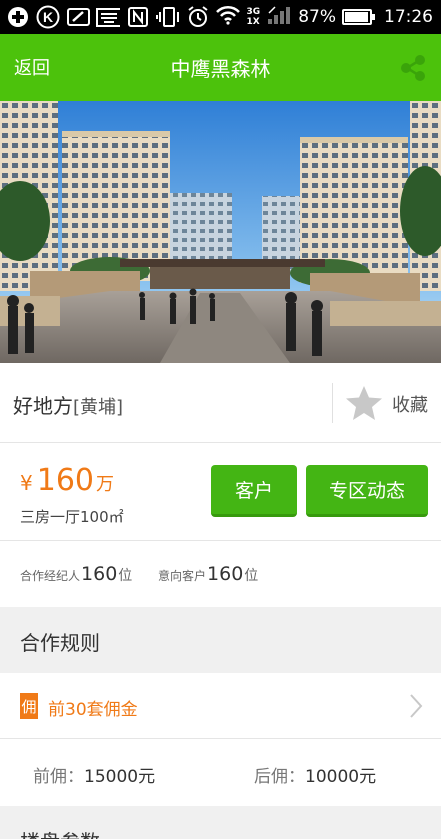 This screenshot has width=441, height=839. I want to click on battery-icon, so click(358, 17).